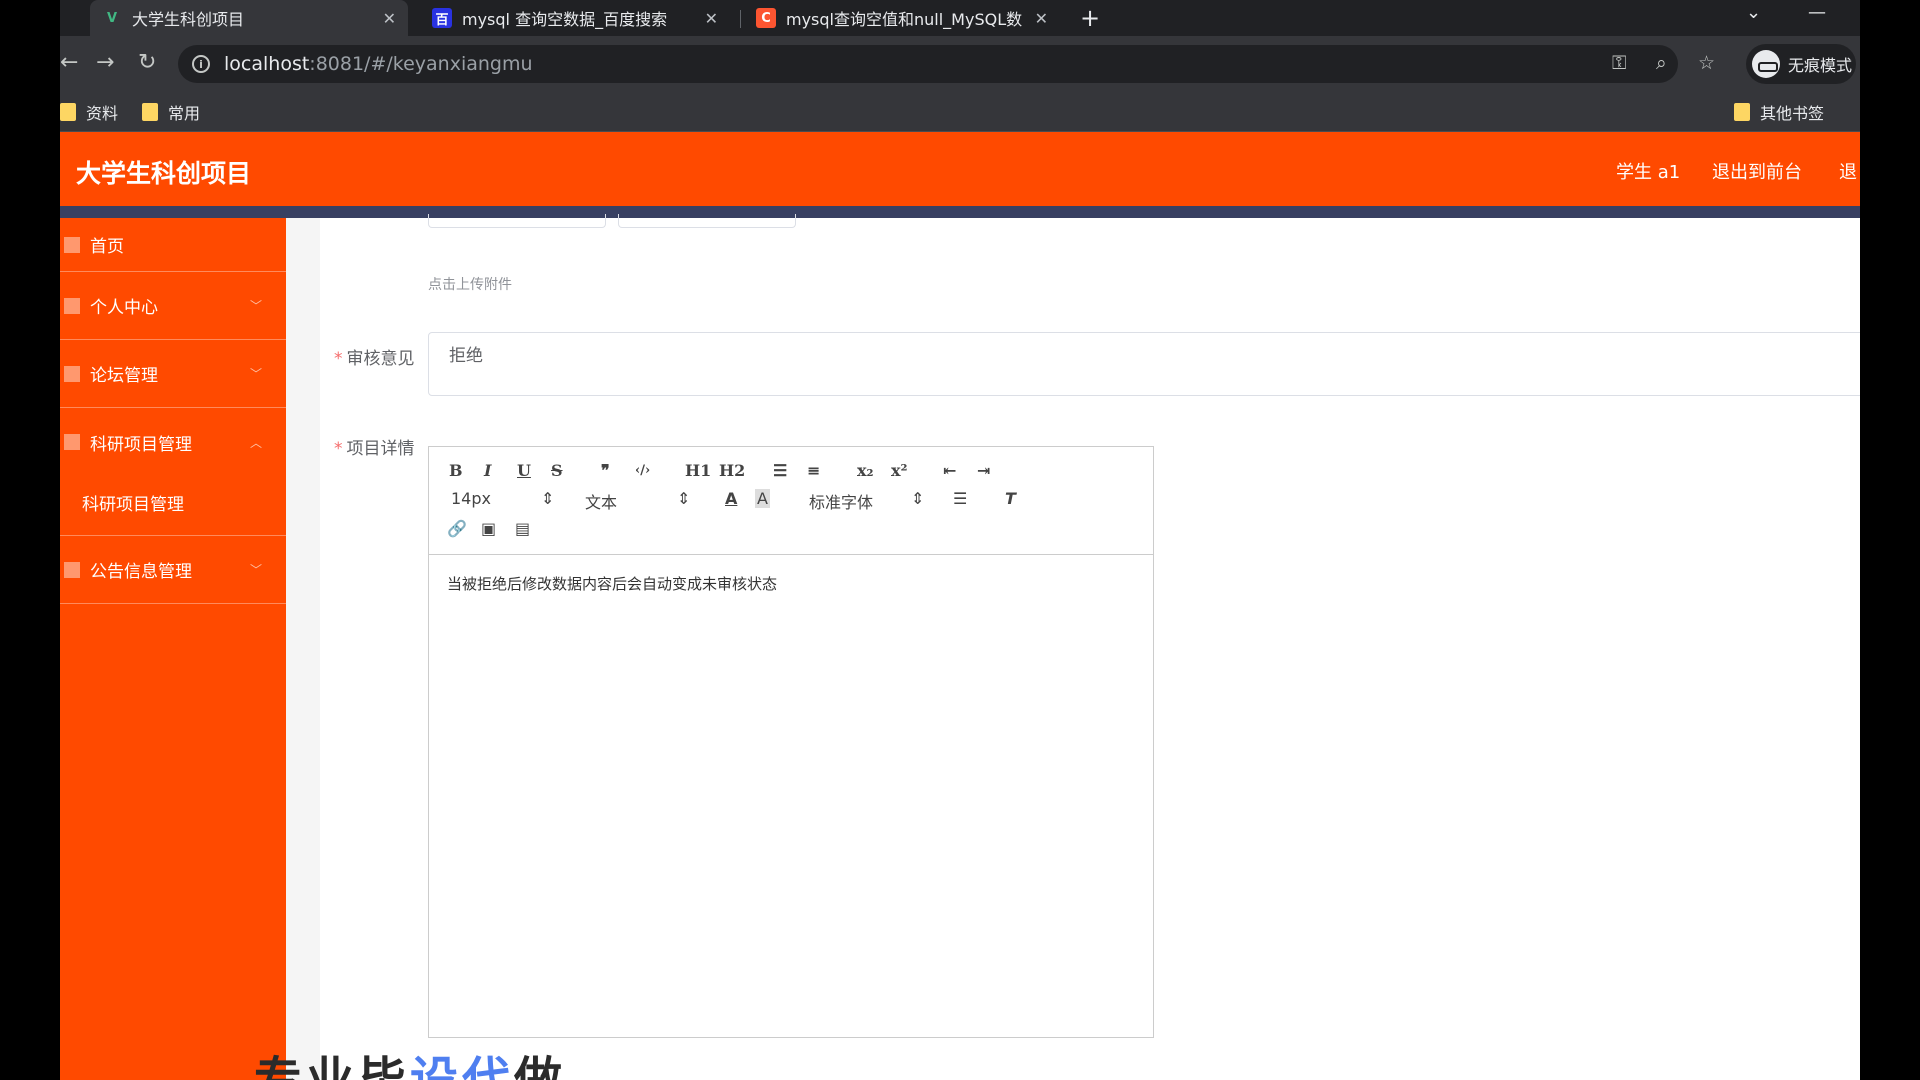  What do you see at coordinates (601, 501) in the screenshot?
I see `paragraph-select: 文本` at bounding box center [601, 501].